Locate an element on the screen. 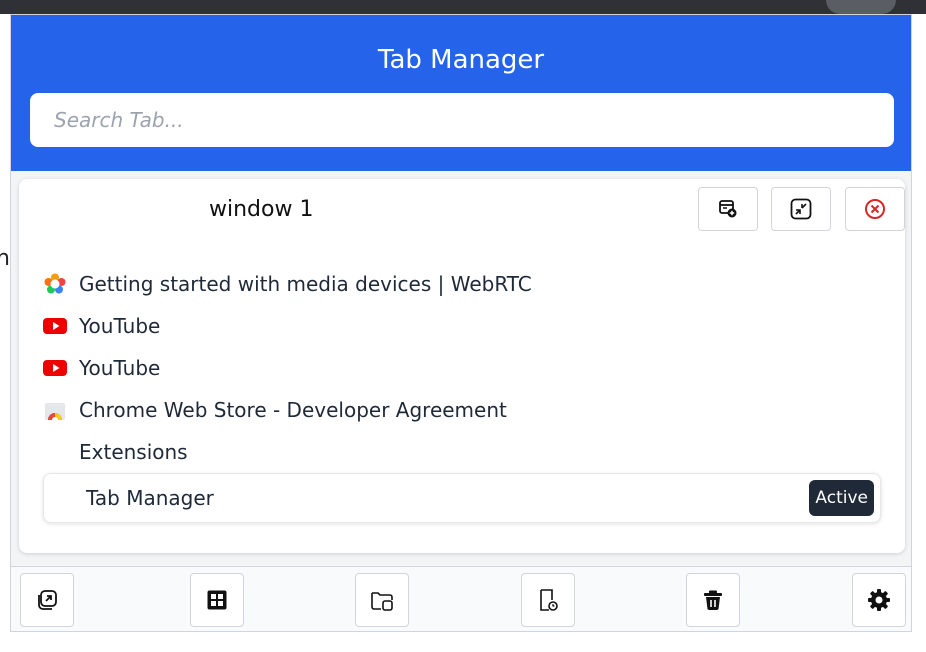 The height and width of the screenshot is (652, 926). blank-favicon is located at coordinates (55, 452).